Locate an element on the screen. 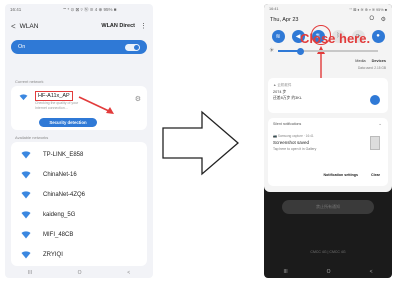 Image resolution: width=395 pixels, height=282 pixels. current-network-label: Current network is located at coordinates (29, 81).